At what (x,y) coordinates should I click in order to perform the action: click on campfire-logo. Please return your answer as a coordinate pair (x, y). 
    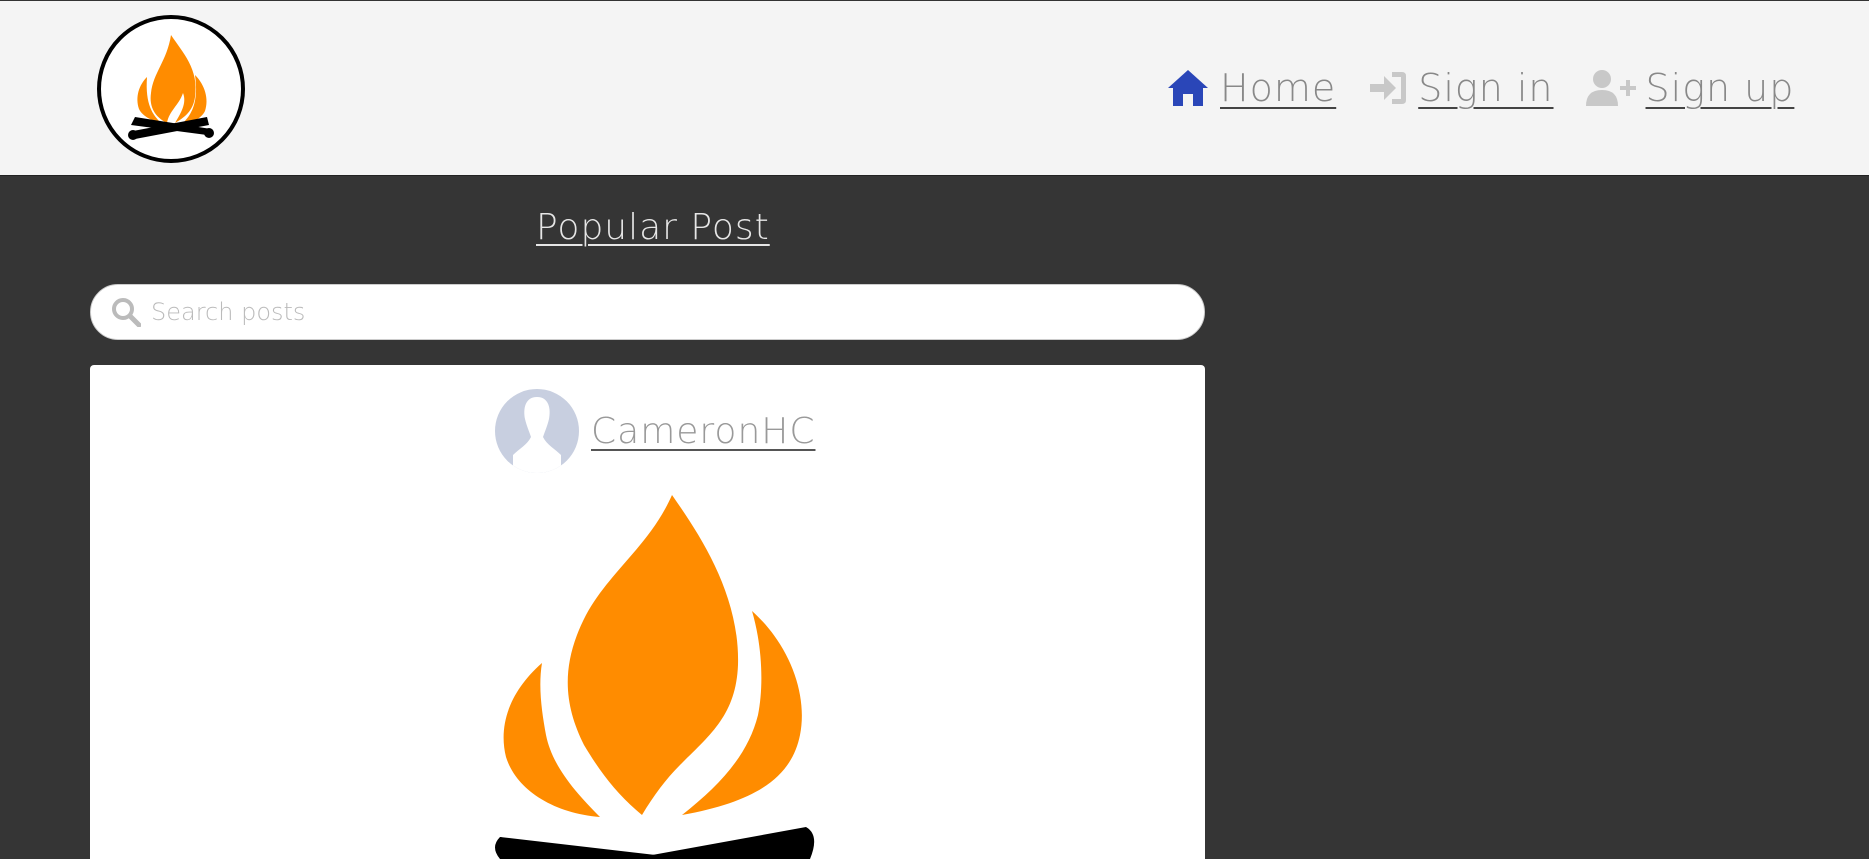
    Looking at the image, I should click on (171, 89).